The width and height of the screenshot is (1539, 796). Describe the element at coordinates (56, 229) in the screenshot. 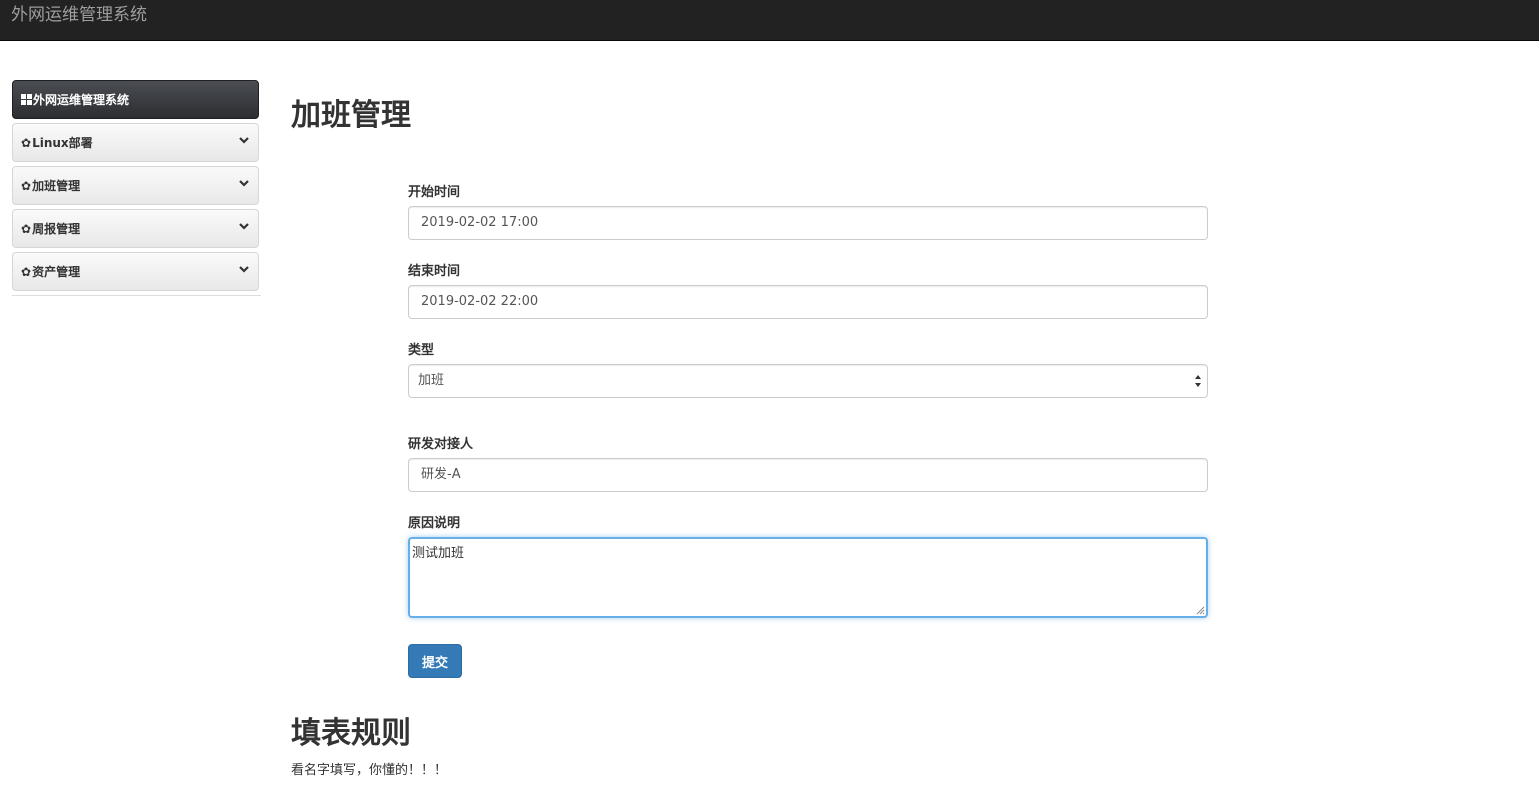

I see `sidebar-item-label: 周报管理` at that location.